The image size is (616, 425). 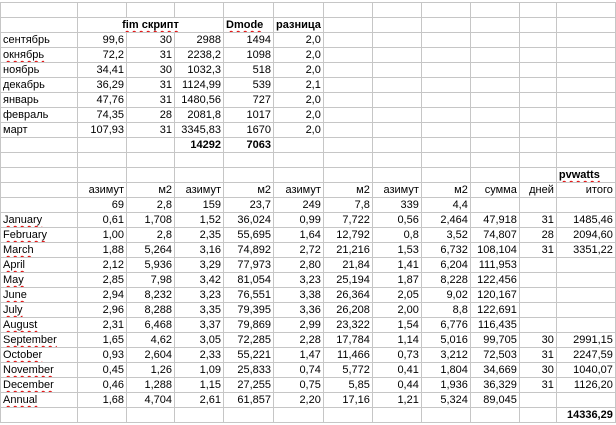 I want to click on cell: 25,833, so click(x=248, y=370).